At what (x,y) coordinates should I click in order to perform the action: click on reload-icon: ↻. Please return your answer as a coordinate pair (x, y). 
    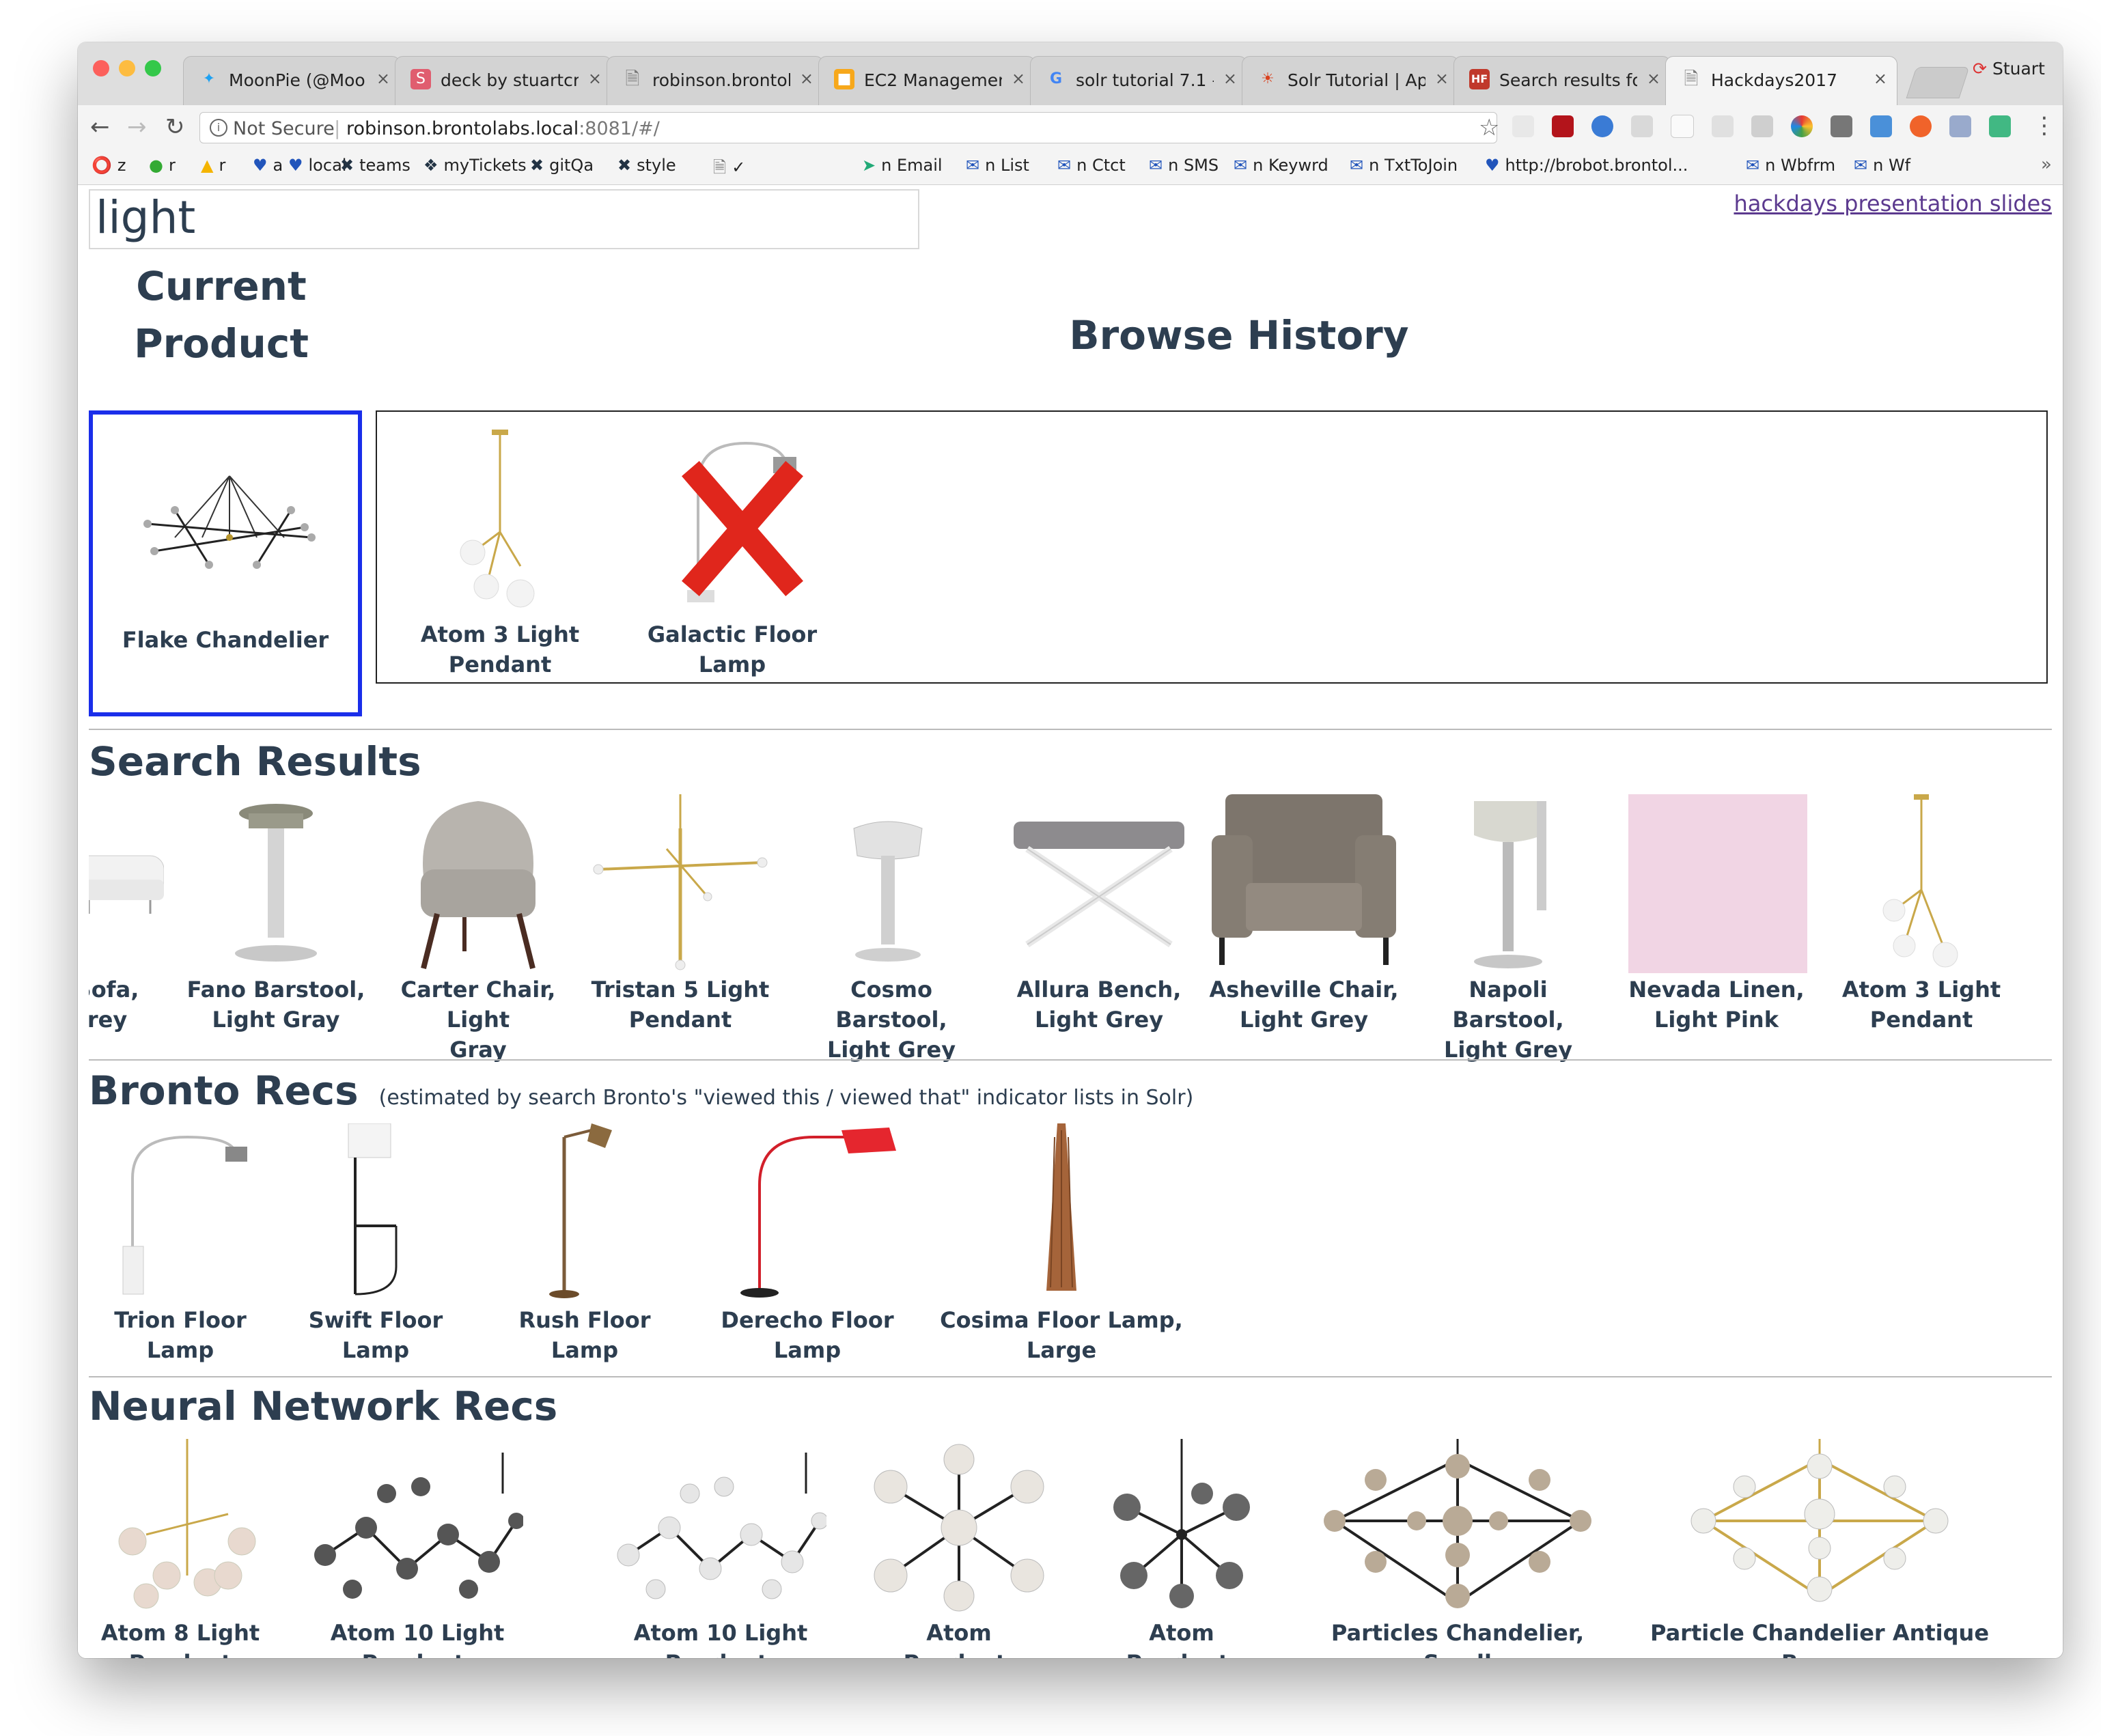
    Looking at the image, I should click on (175, 127).